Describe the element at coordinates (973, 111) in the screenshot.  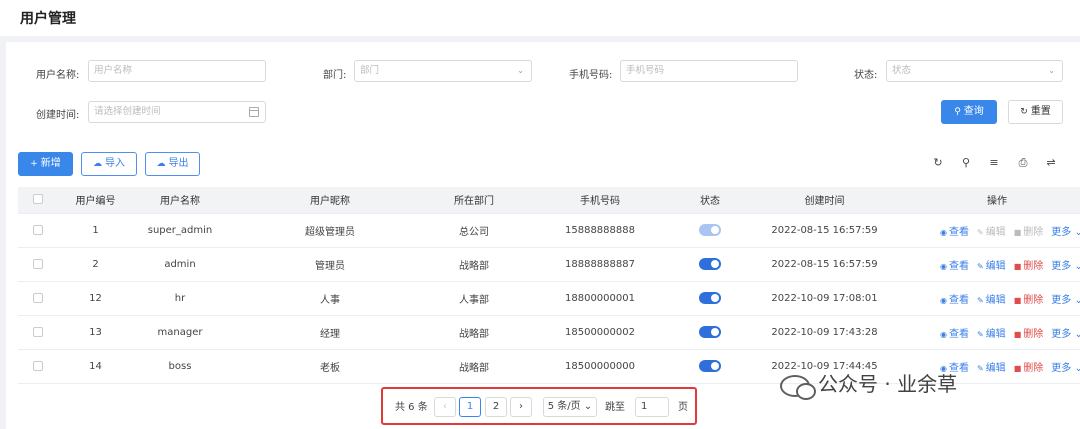
I see `query-button-label: 查询` at that location.